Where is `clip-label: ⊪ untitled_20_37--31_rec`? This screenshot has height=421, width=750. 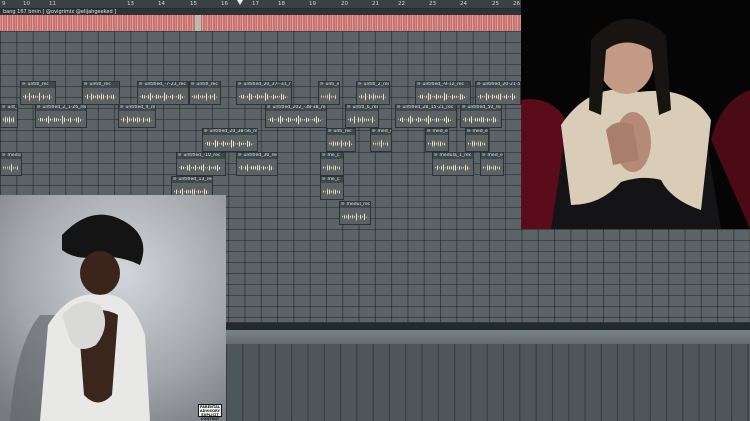
clip-label: ⊪ untitled_20_37--31_rec is located at coordinates (264, 85).